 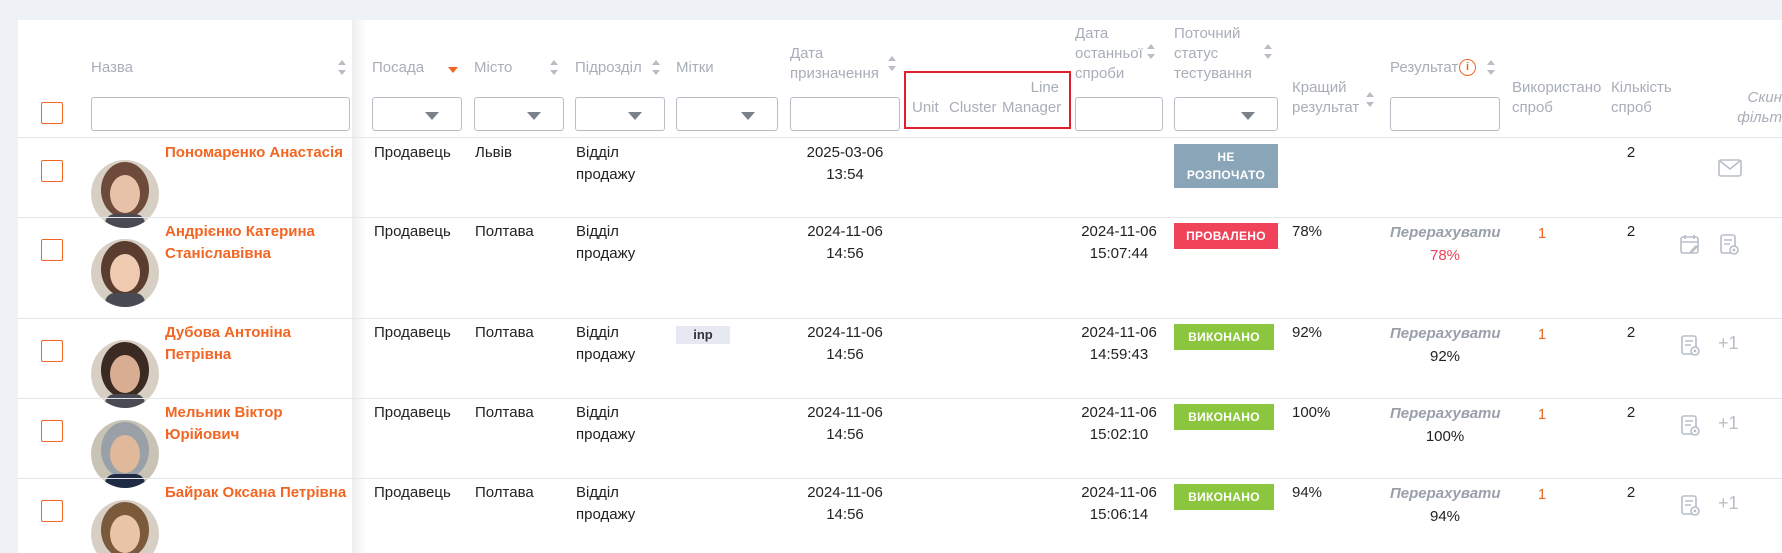 I want to click on sort-city-icon, so click(x=554, y=67).